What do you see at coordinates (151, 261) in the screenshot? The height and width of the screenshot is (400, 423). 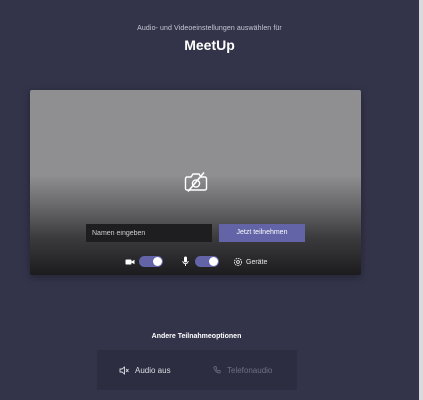 I see `camera-toggle` at bounding box center [151, 261].